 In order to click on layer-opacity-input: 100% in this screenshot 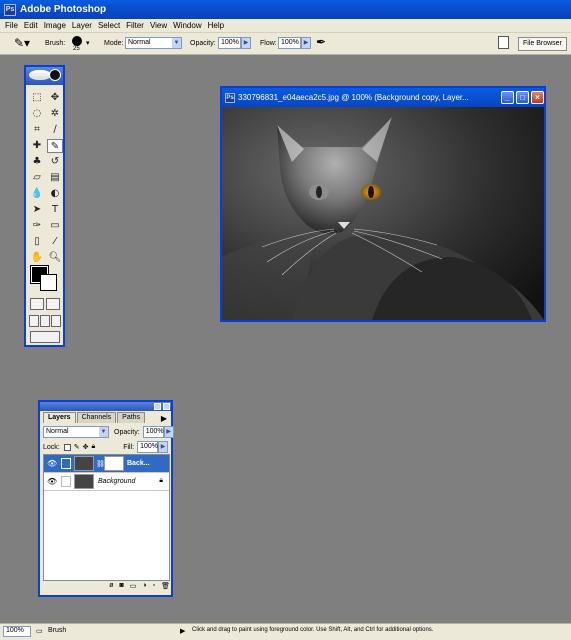, I will do `click(153, 432)`.